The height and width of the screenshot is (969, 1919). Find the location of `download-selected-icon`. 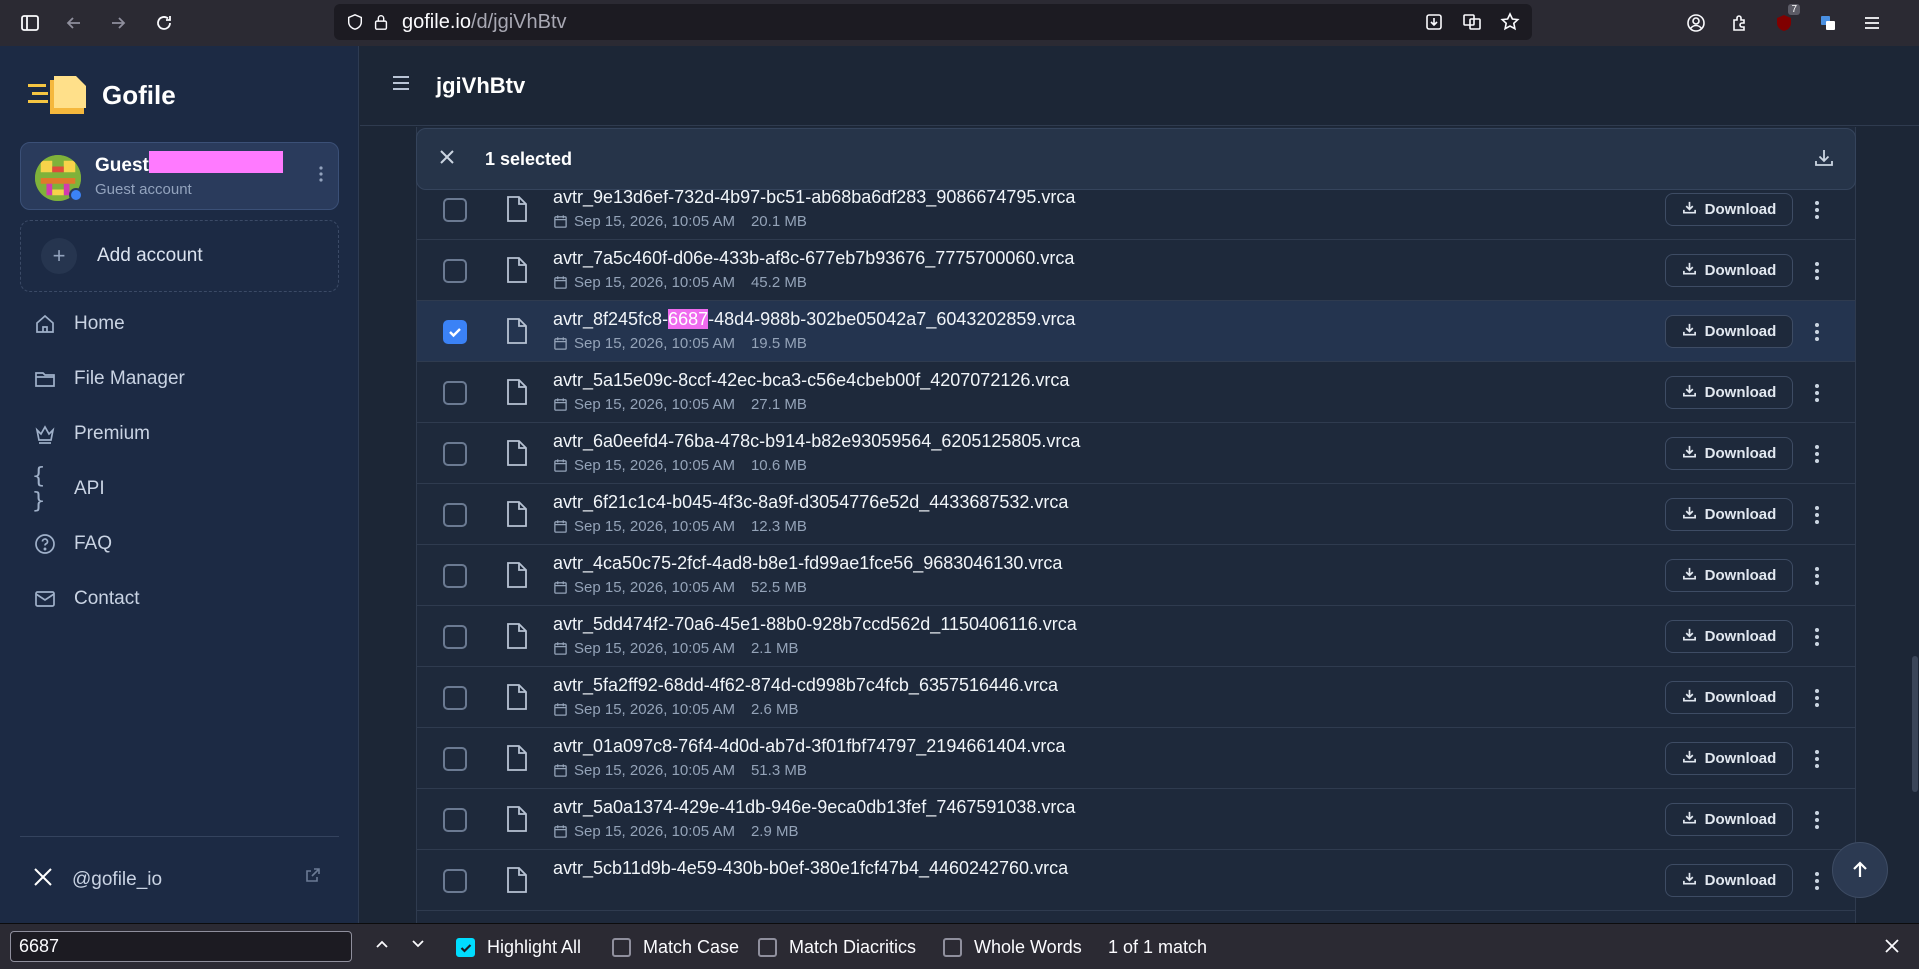

download-selected-icon is located at coordinates (1824, 160).